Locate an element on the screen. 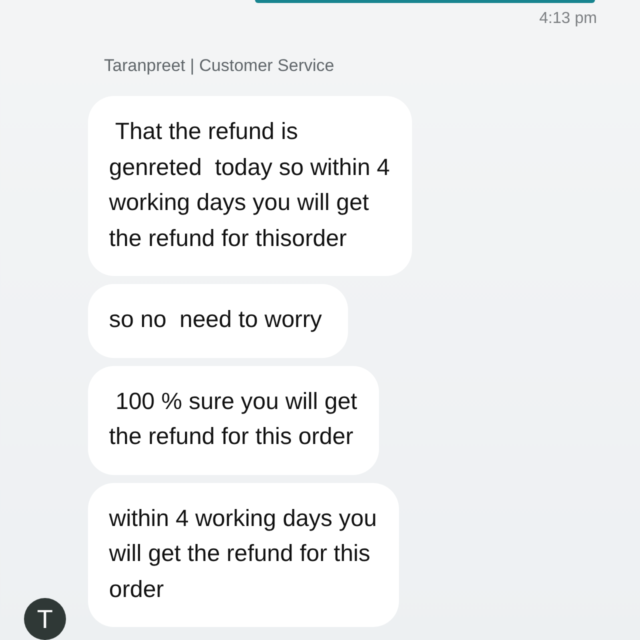 This screenshot has width=640, height=640. sender-name: Taranpreet | Customer Service is located at coordinates (220, 66).